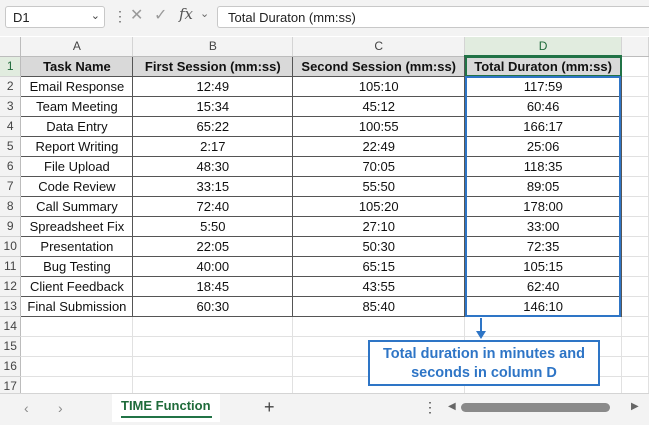 This screenshot has width=649, height=425. Describe the element at coordinates (186, 14) in the screenshot. I see `fx-icon: fx` at that location.